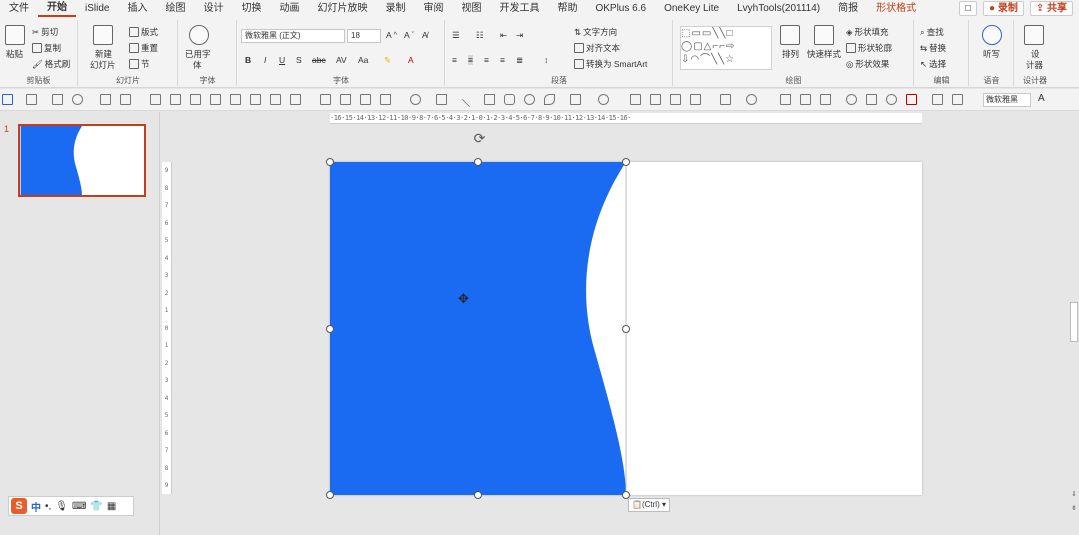 The width and height of the screenshot is (1079, 535). I want to click on bullets-button: ☰, so click(456, 35).